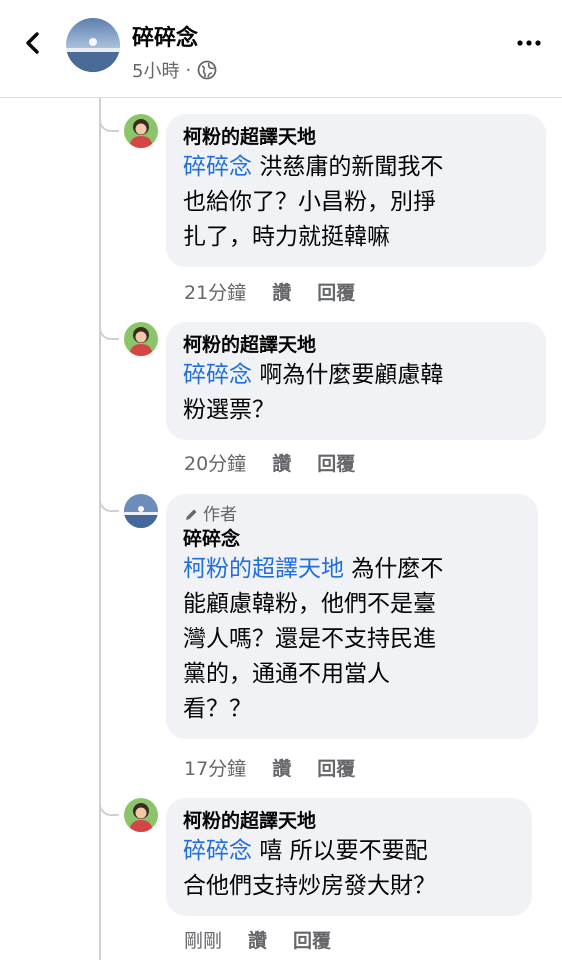  Describe the element at coordinates (165, 36) in the screenshot. I see `page-name: 碎碎念` at that location.